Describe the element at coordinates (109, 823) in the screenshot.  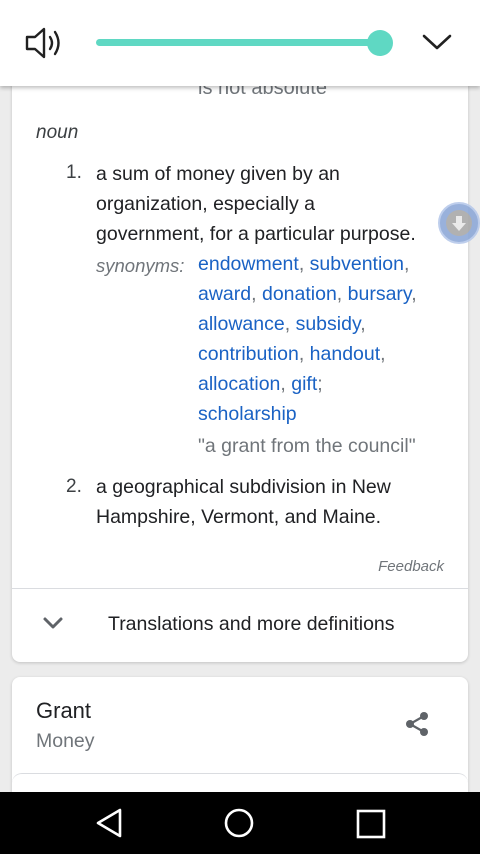
I see `back-icon` at that location.